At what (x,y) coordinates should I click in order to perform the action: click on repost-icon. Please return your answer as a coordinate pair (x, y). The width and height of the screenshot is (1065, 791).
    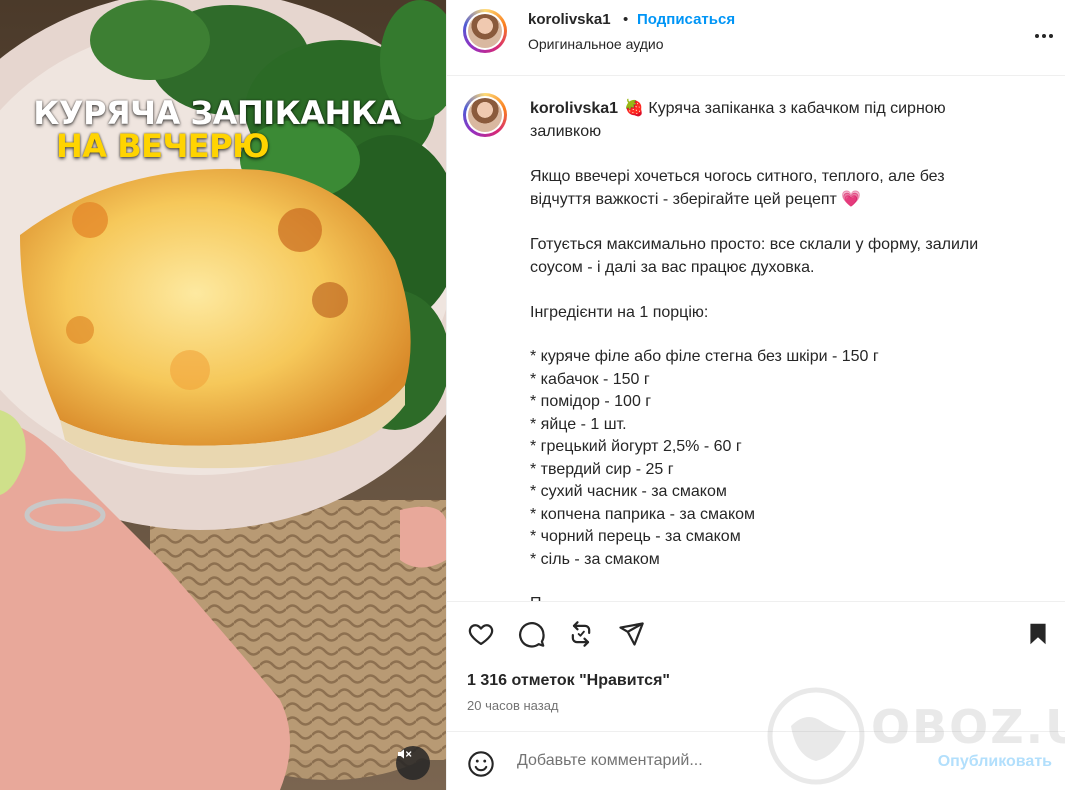
    Looking at the image, I should click on (581, 634).